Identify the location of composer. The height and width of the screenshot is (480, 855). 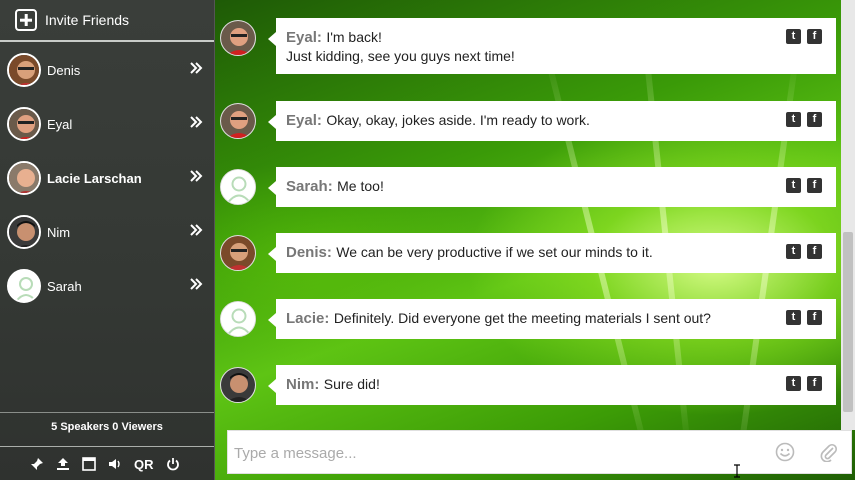
(539, 452).